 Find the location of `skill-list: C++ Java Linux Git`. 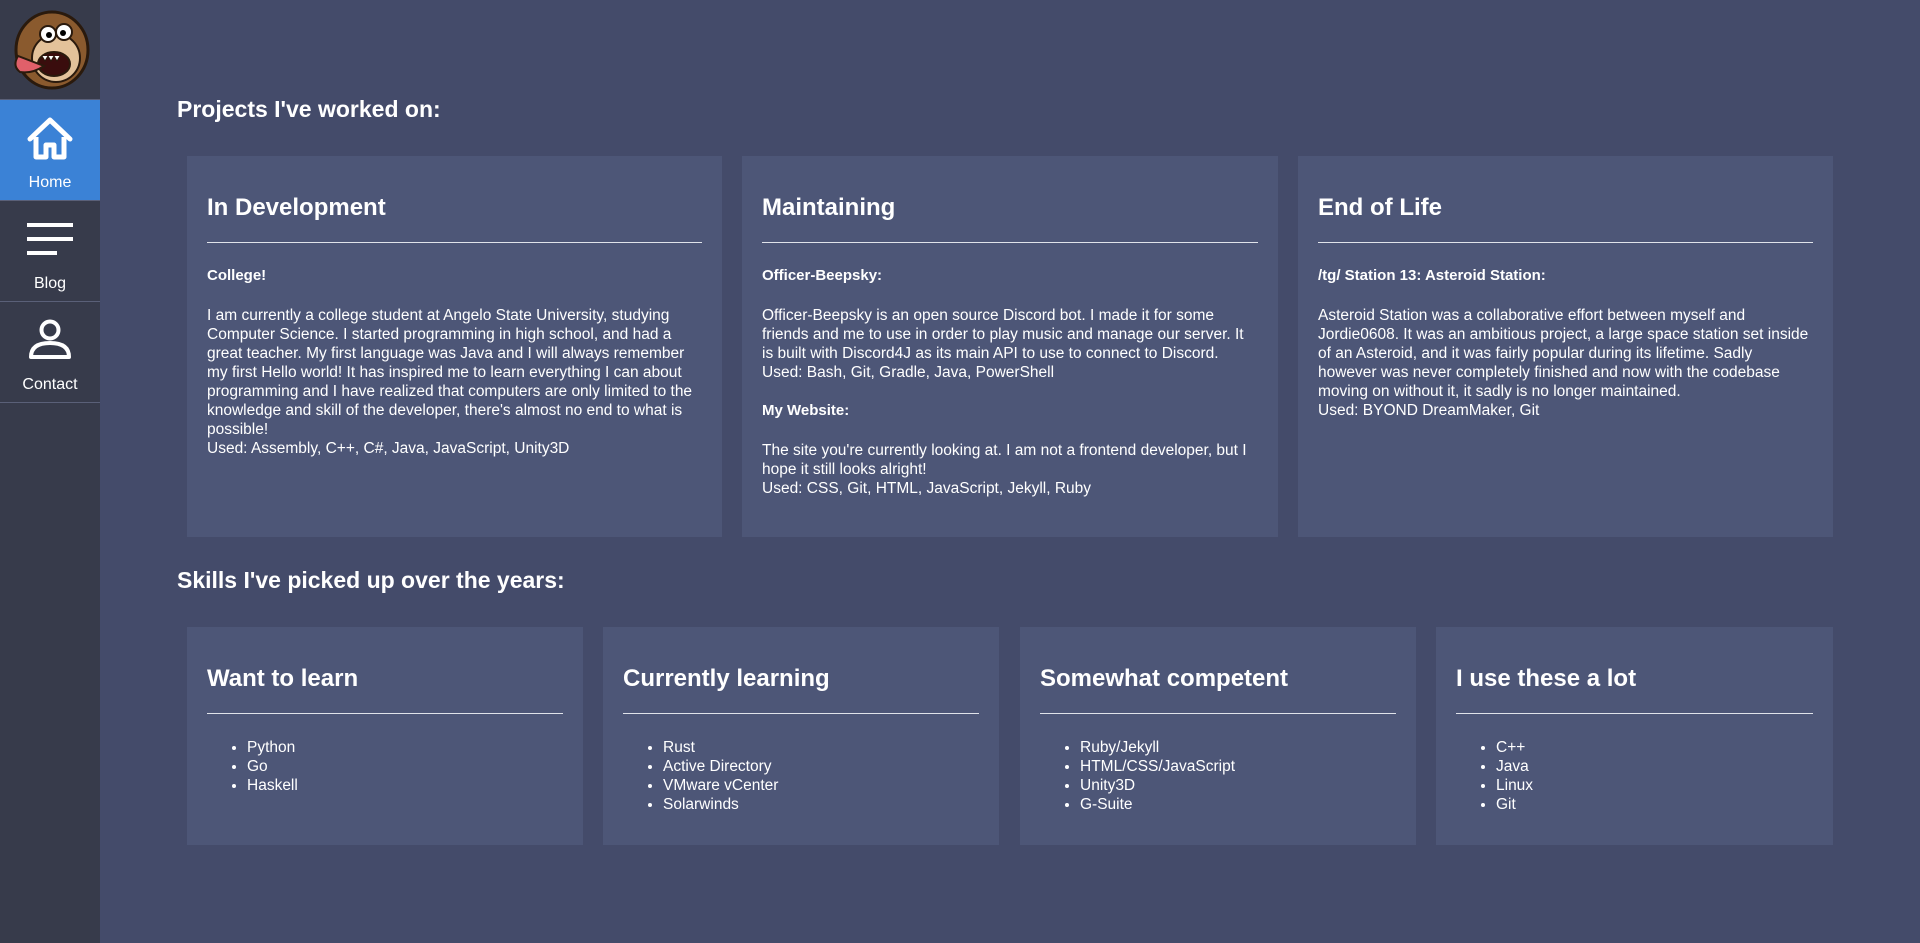

skill-list: C++ Java Linux Git is located at coordinates (1654, 776).